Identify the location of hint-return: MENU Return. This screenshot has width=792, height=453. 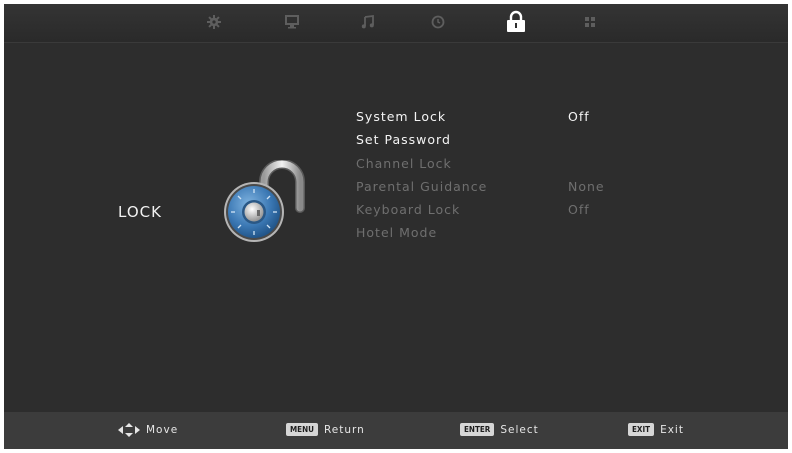
(325, 429).